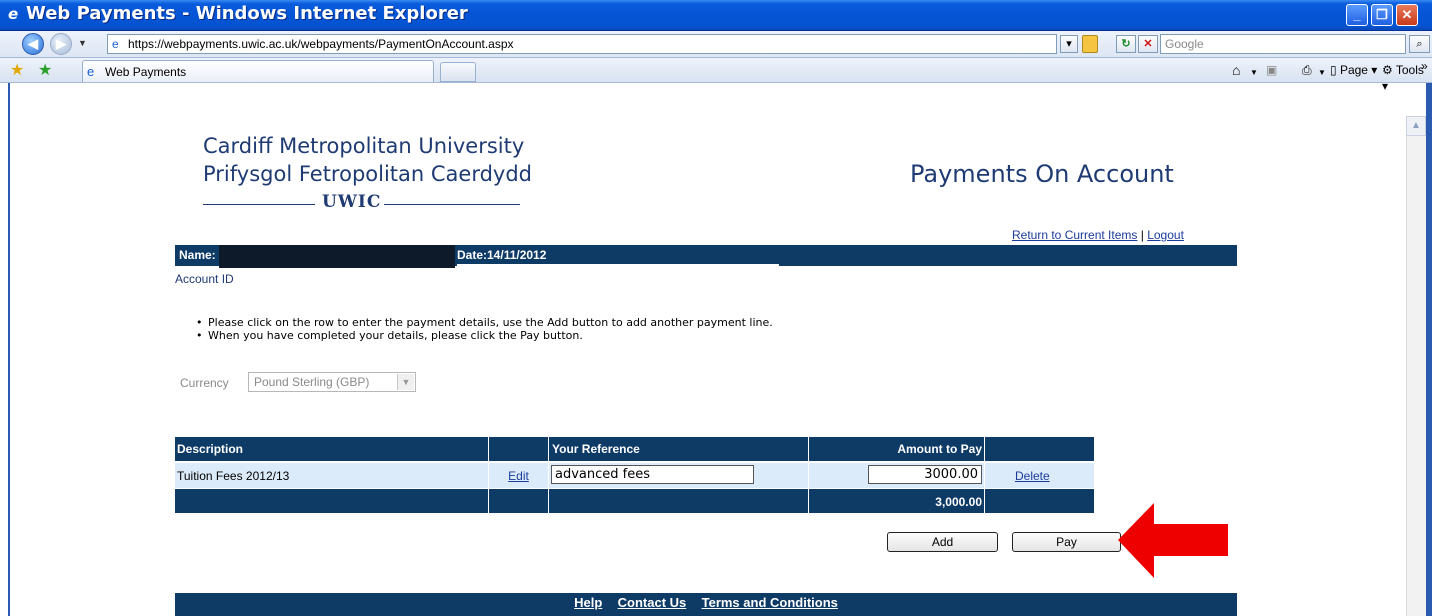  What do you see at coordinates (1322, 73) in the screenshot?
I see `print-dropdown-icon: ▼` at bounding box center [1322, 73].